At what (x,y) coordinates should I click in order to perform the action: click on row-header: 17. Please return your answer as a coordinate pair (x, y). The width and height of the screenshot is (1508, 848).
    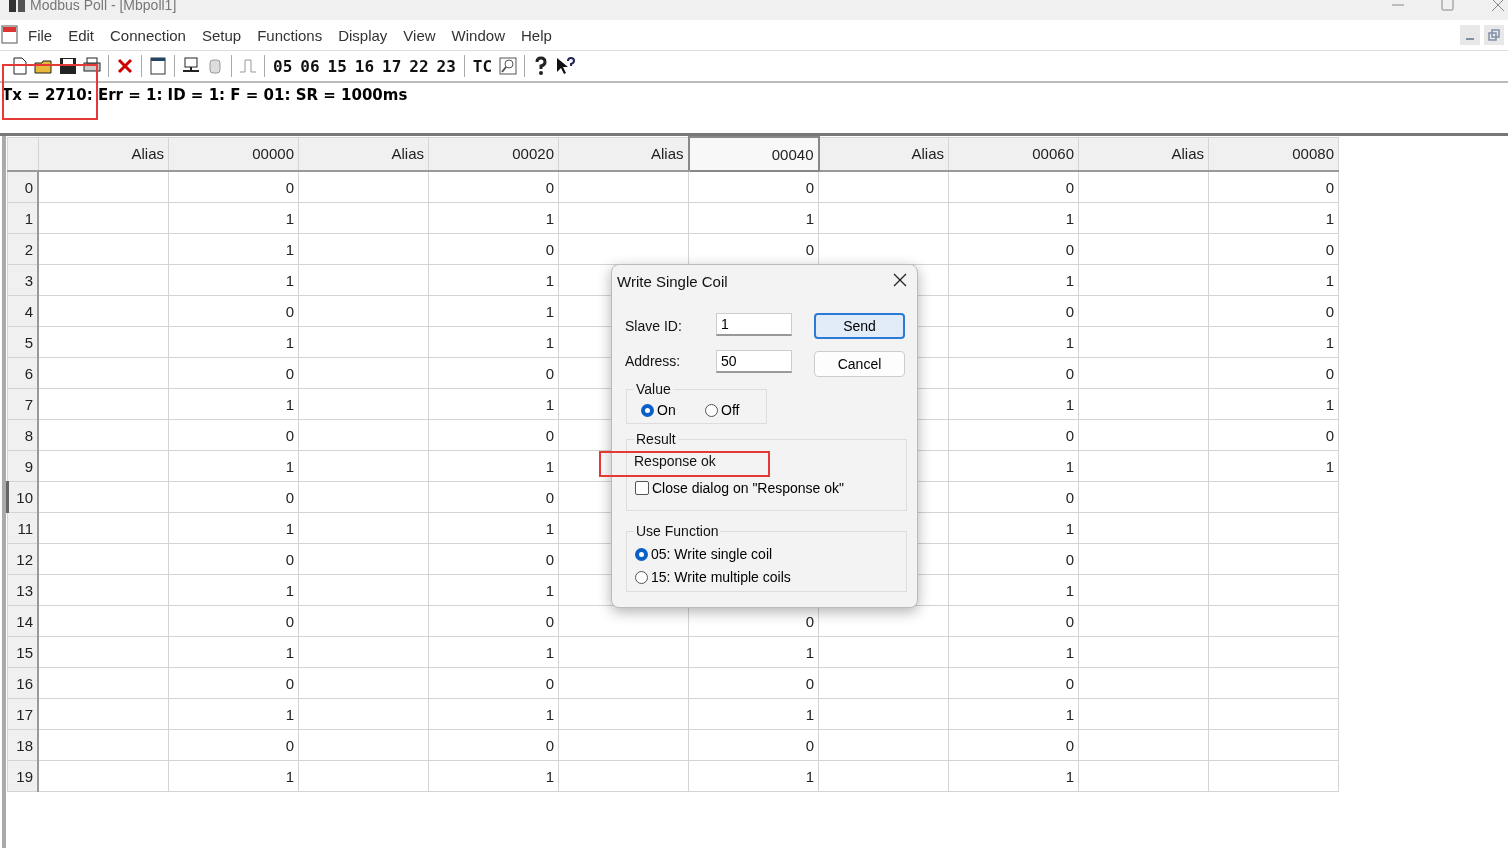
    Looking at the image, I should click on (22, 714).